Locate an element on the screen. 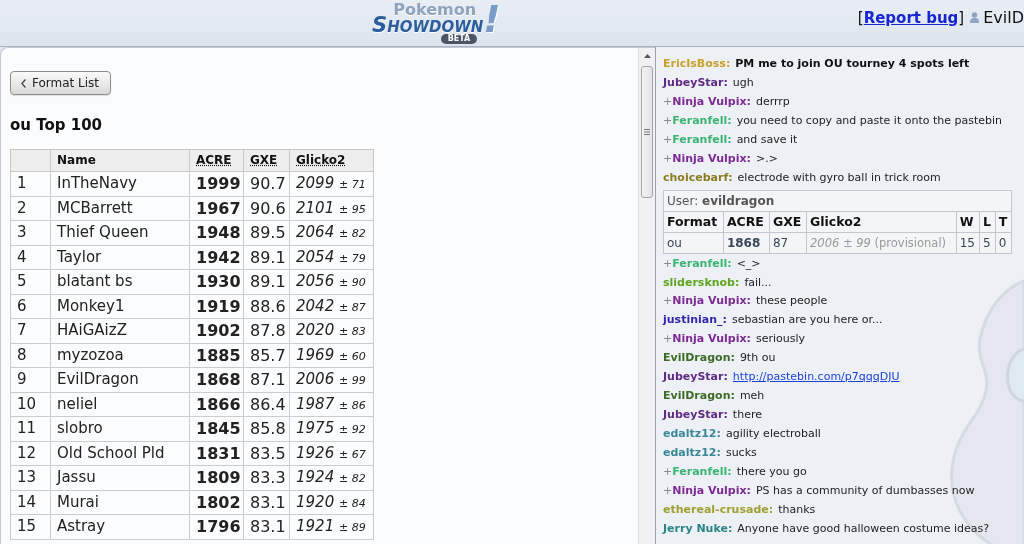  logo-top-word: Pokemon is located at coordinates (435, 9).